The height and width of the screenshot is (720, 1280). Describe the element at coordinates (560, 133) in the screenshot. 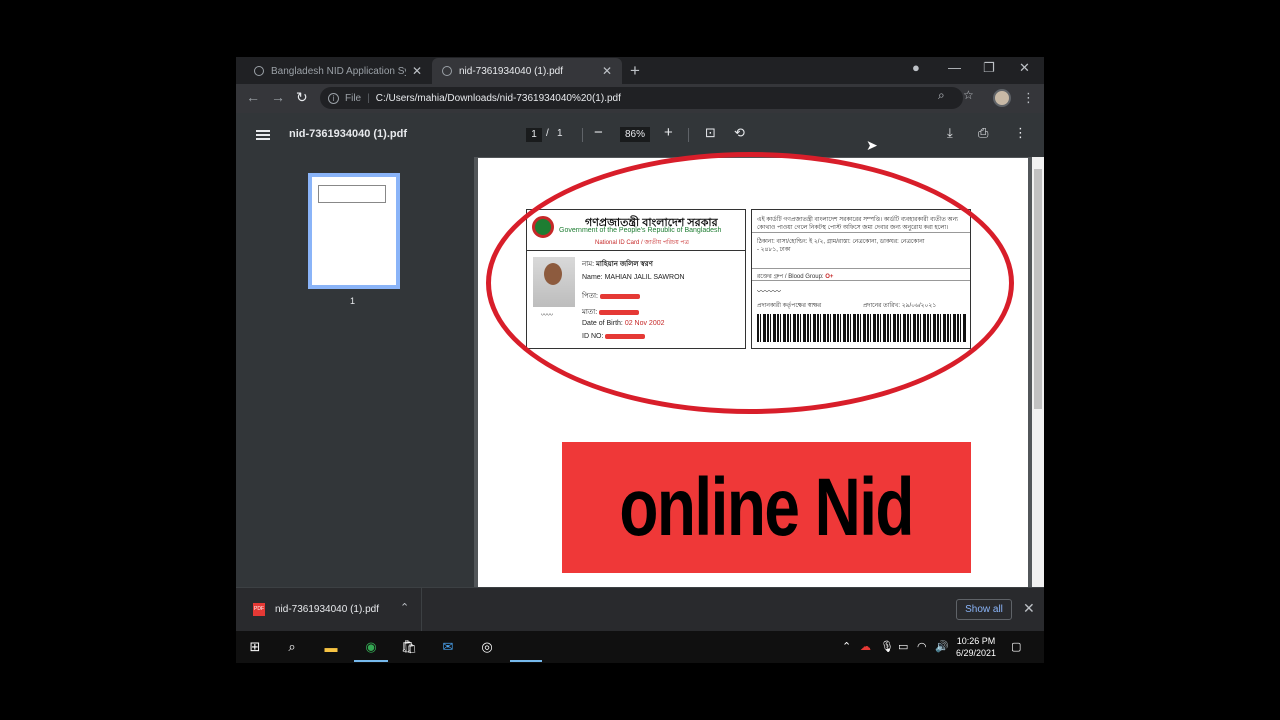

I see `page-total: 1` at that location.